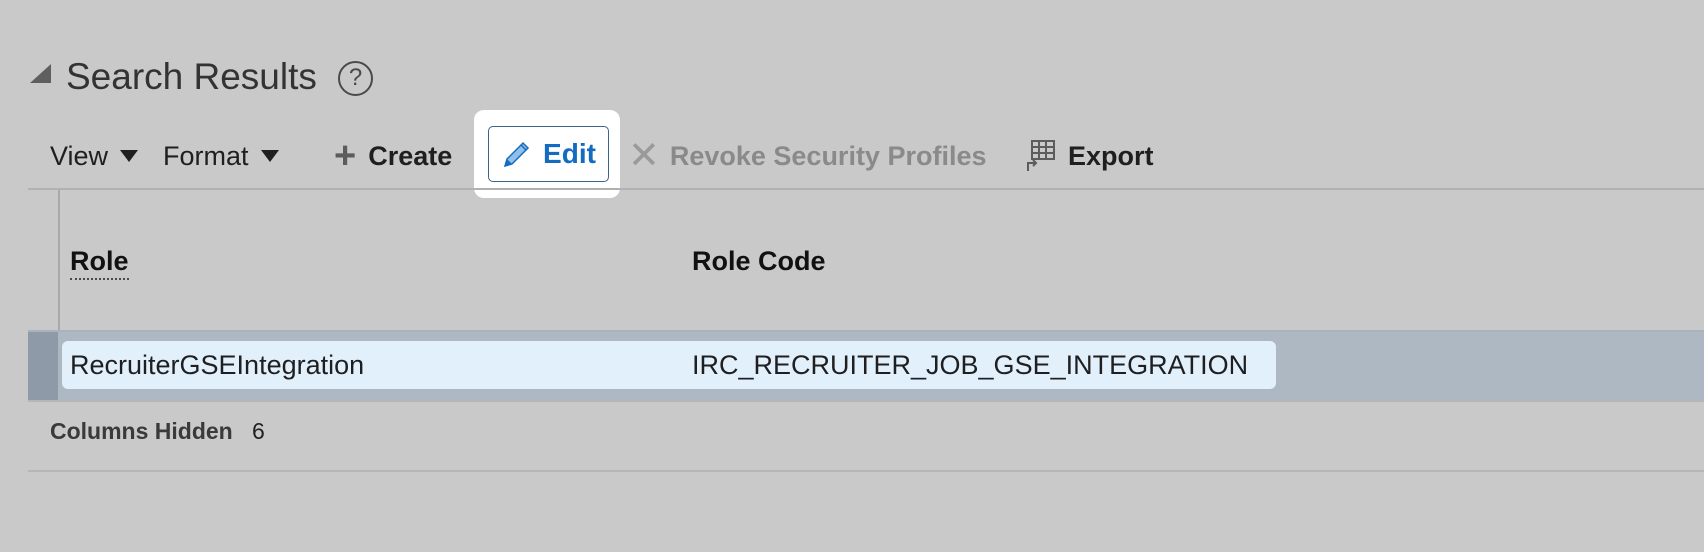 Image resolution: width=1704 pixels, height=552 pixels. I want to click on revoke-security-profiles-button: ✕ Revoke Security Profiles, so click(807, 156).